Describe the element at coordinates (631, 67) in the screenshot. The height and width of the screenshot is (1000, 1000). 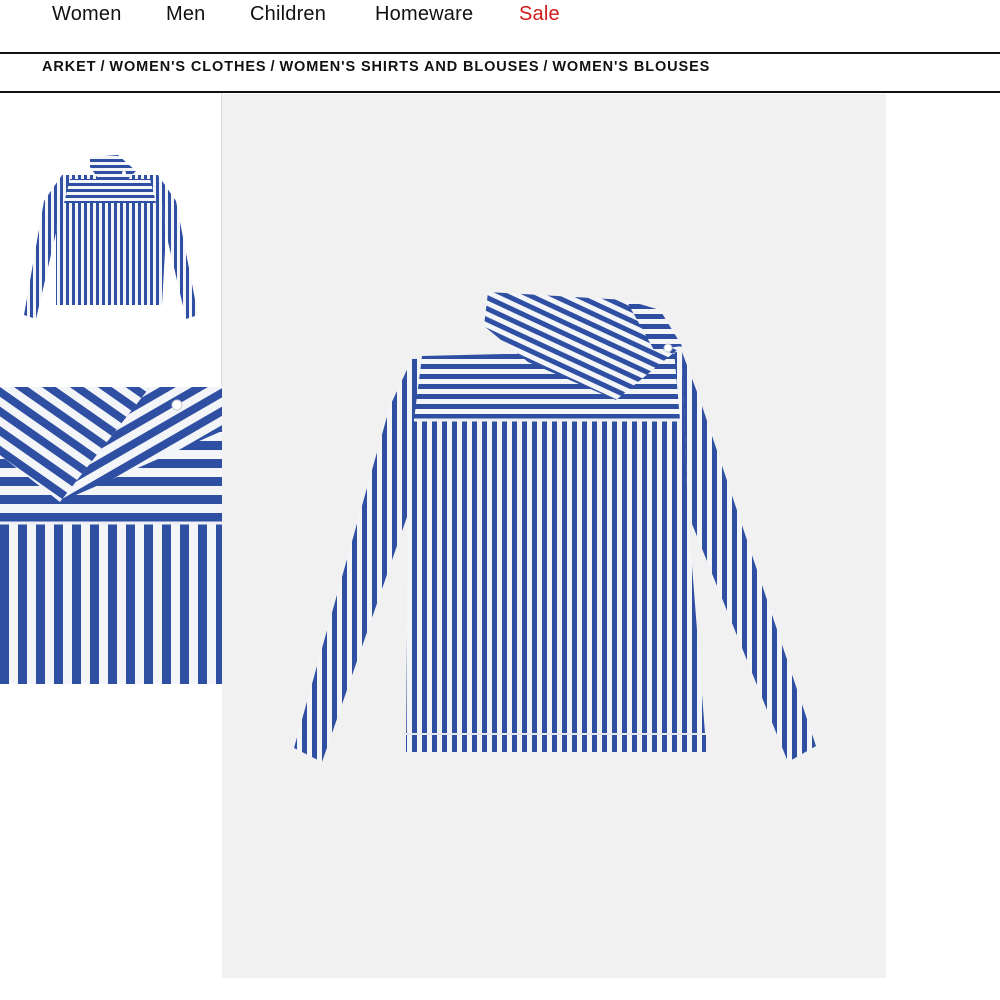
I see `breadcrumb-item-womens-blouses: WOMEN'S BLOUSES` at that location.